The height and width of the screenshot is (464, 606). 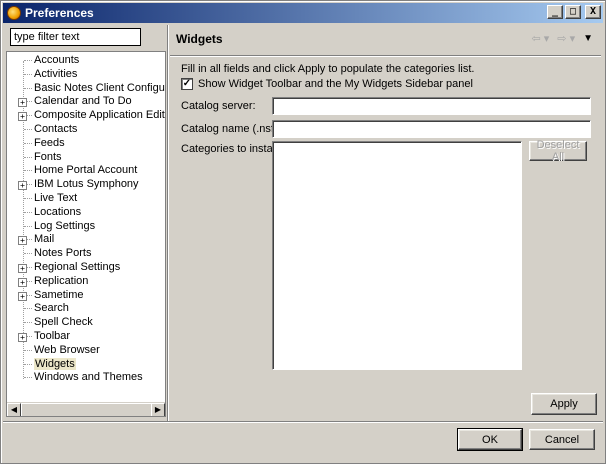 I want to click on tree-item-label: Locations, so click(x=58, y=211).